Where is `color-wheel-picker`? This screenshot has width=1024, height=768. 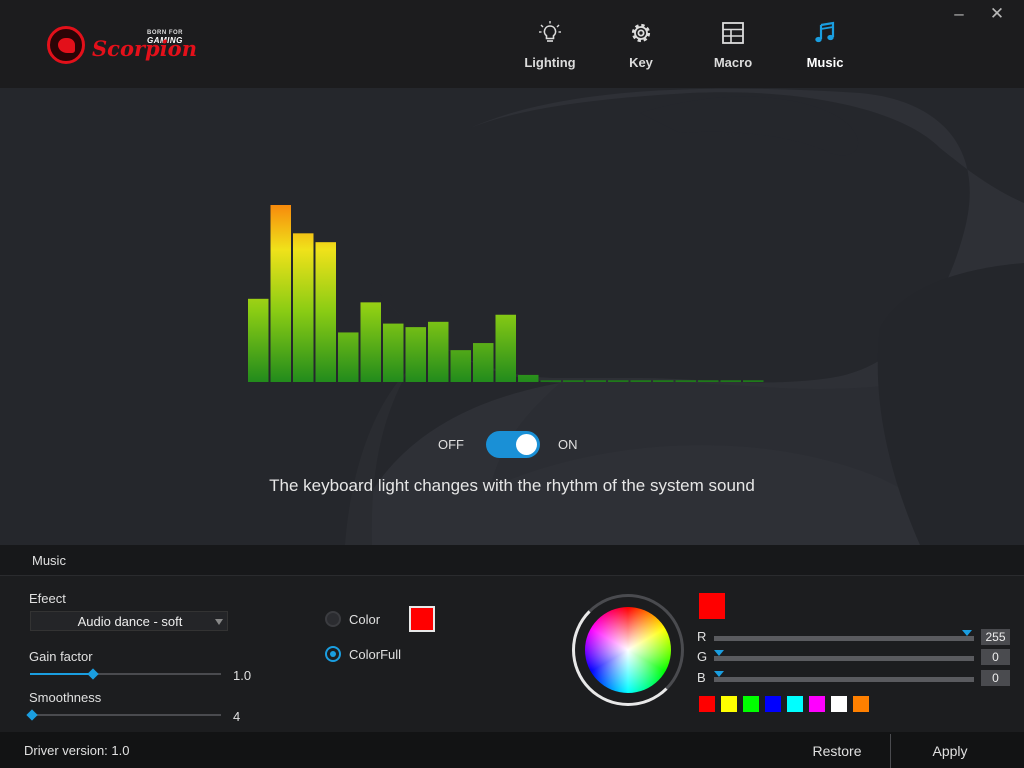 color-wheel-picker is located at coordinates (628, 650).